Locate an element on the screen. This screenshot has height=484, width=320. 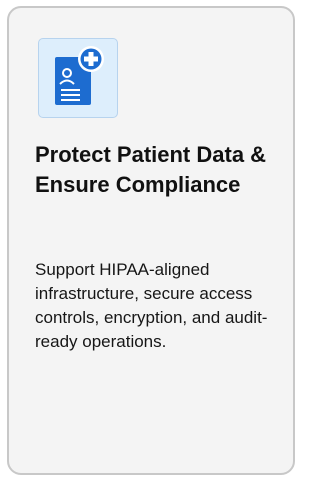
card-title: Protect Patient Data & Ensure Compliance is located at coordinates (151, 169).